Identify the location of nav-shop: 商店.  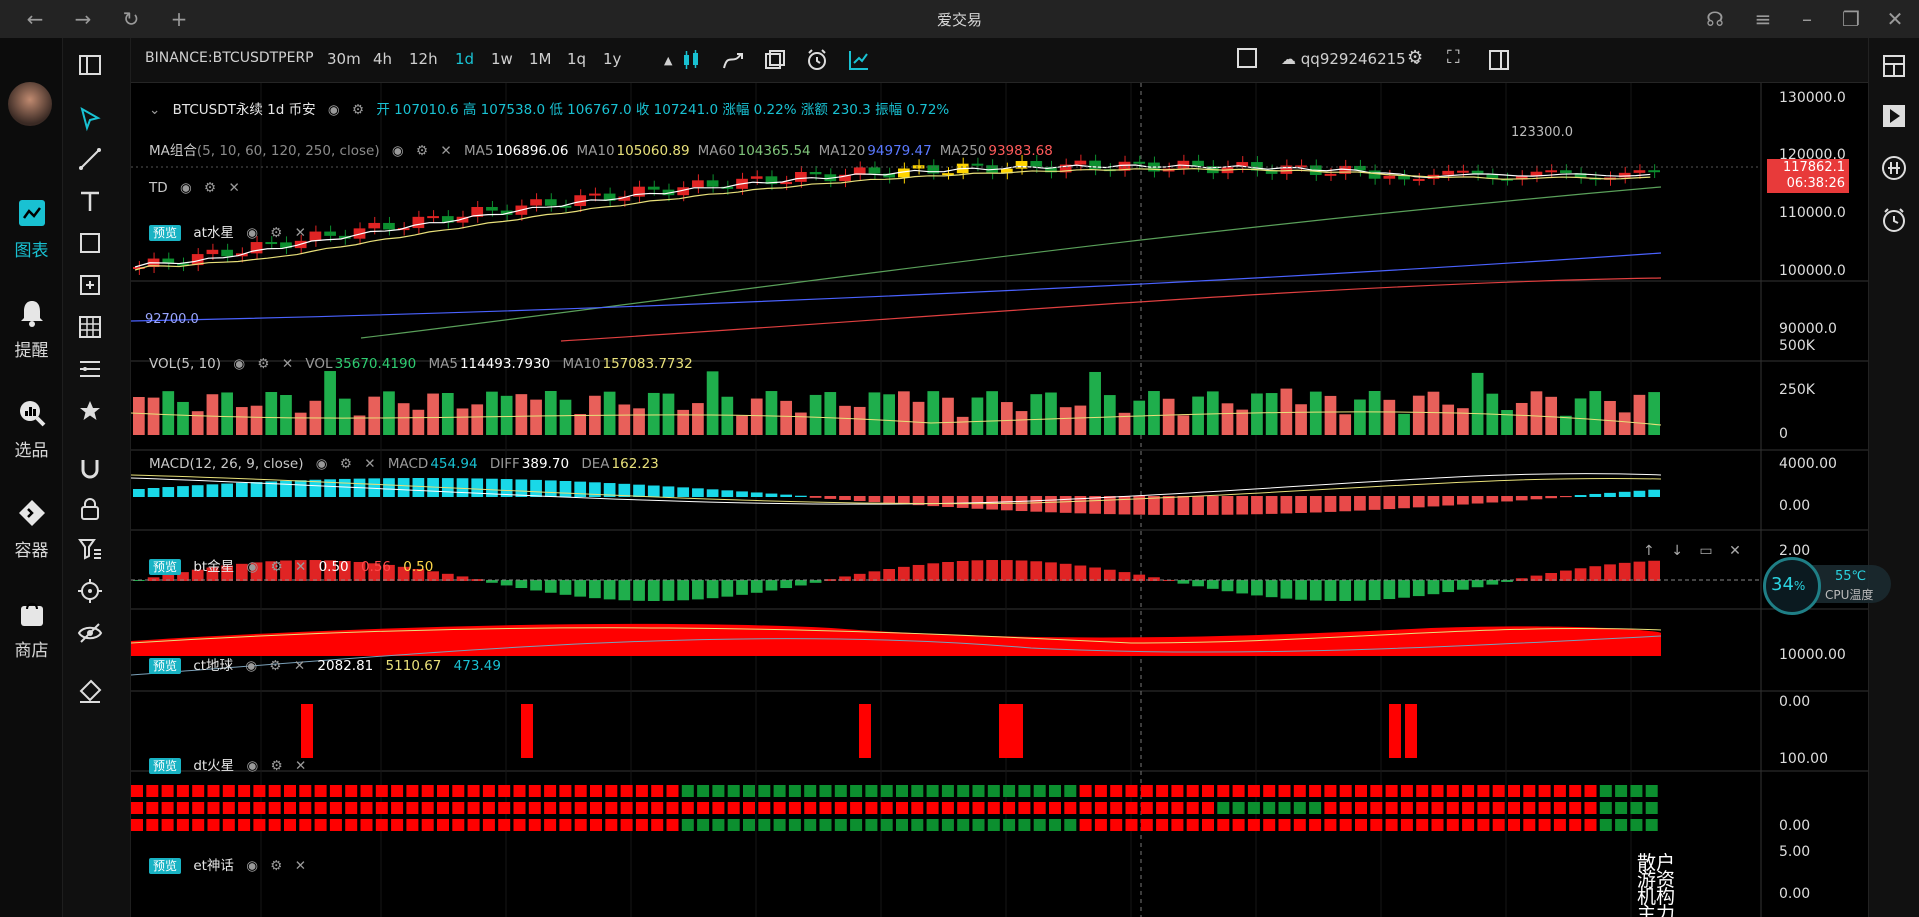
(31, 629).